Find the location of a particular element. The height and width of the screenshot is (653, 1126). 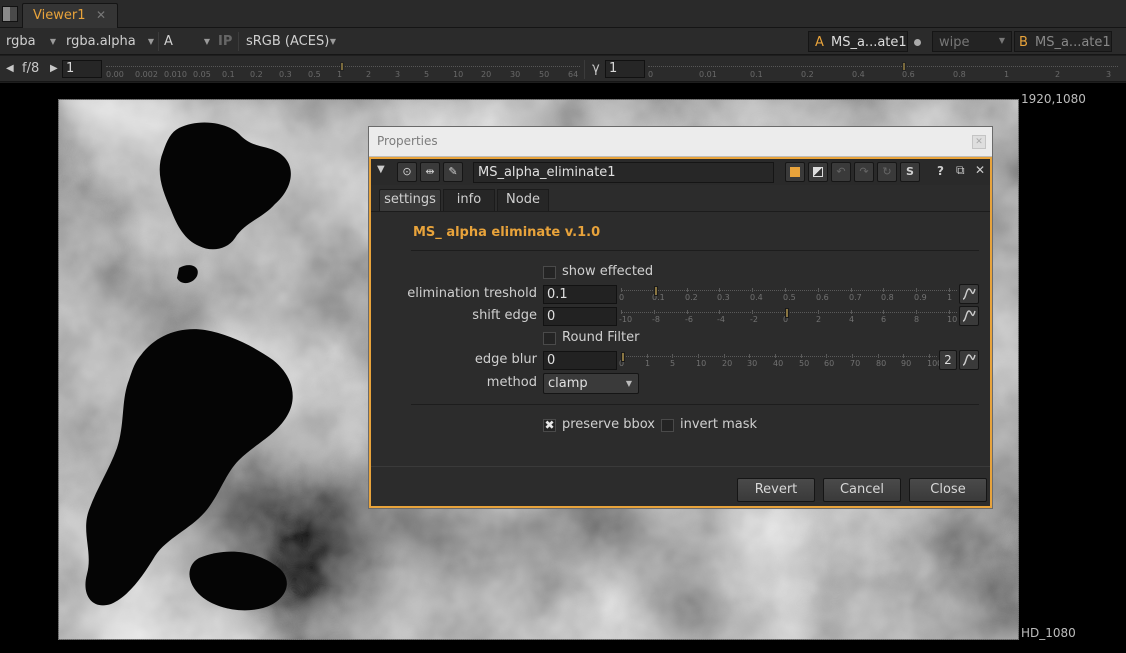

slider-tick-label: 10 is located at coordinates (458, 74).